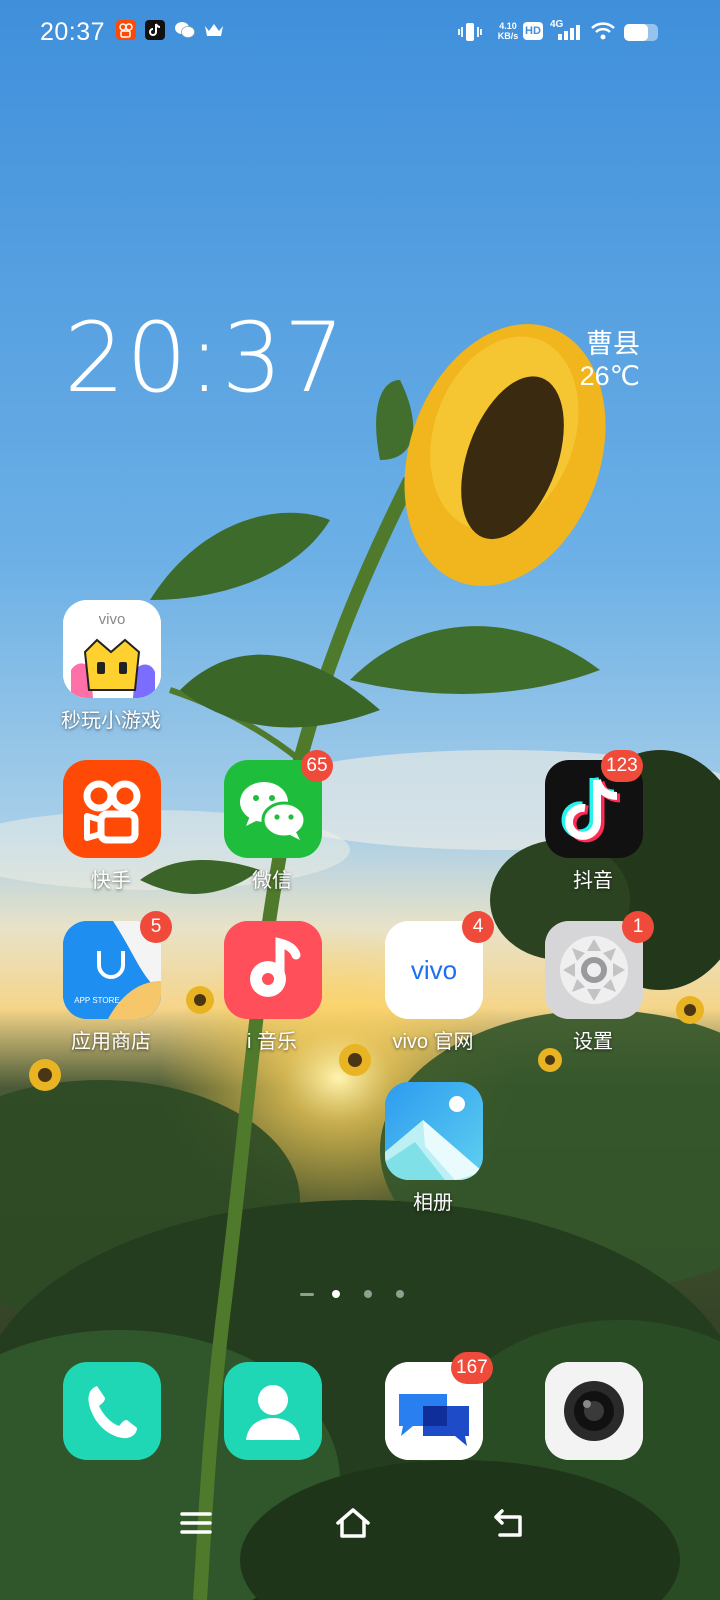  I want to click on kuaishou-icon, so click(112, 809).